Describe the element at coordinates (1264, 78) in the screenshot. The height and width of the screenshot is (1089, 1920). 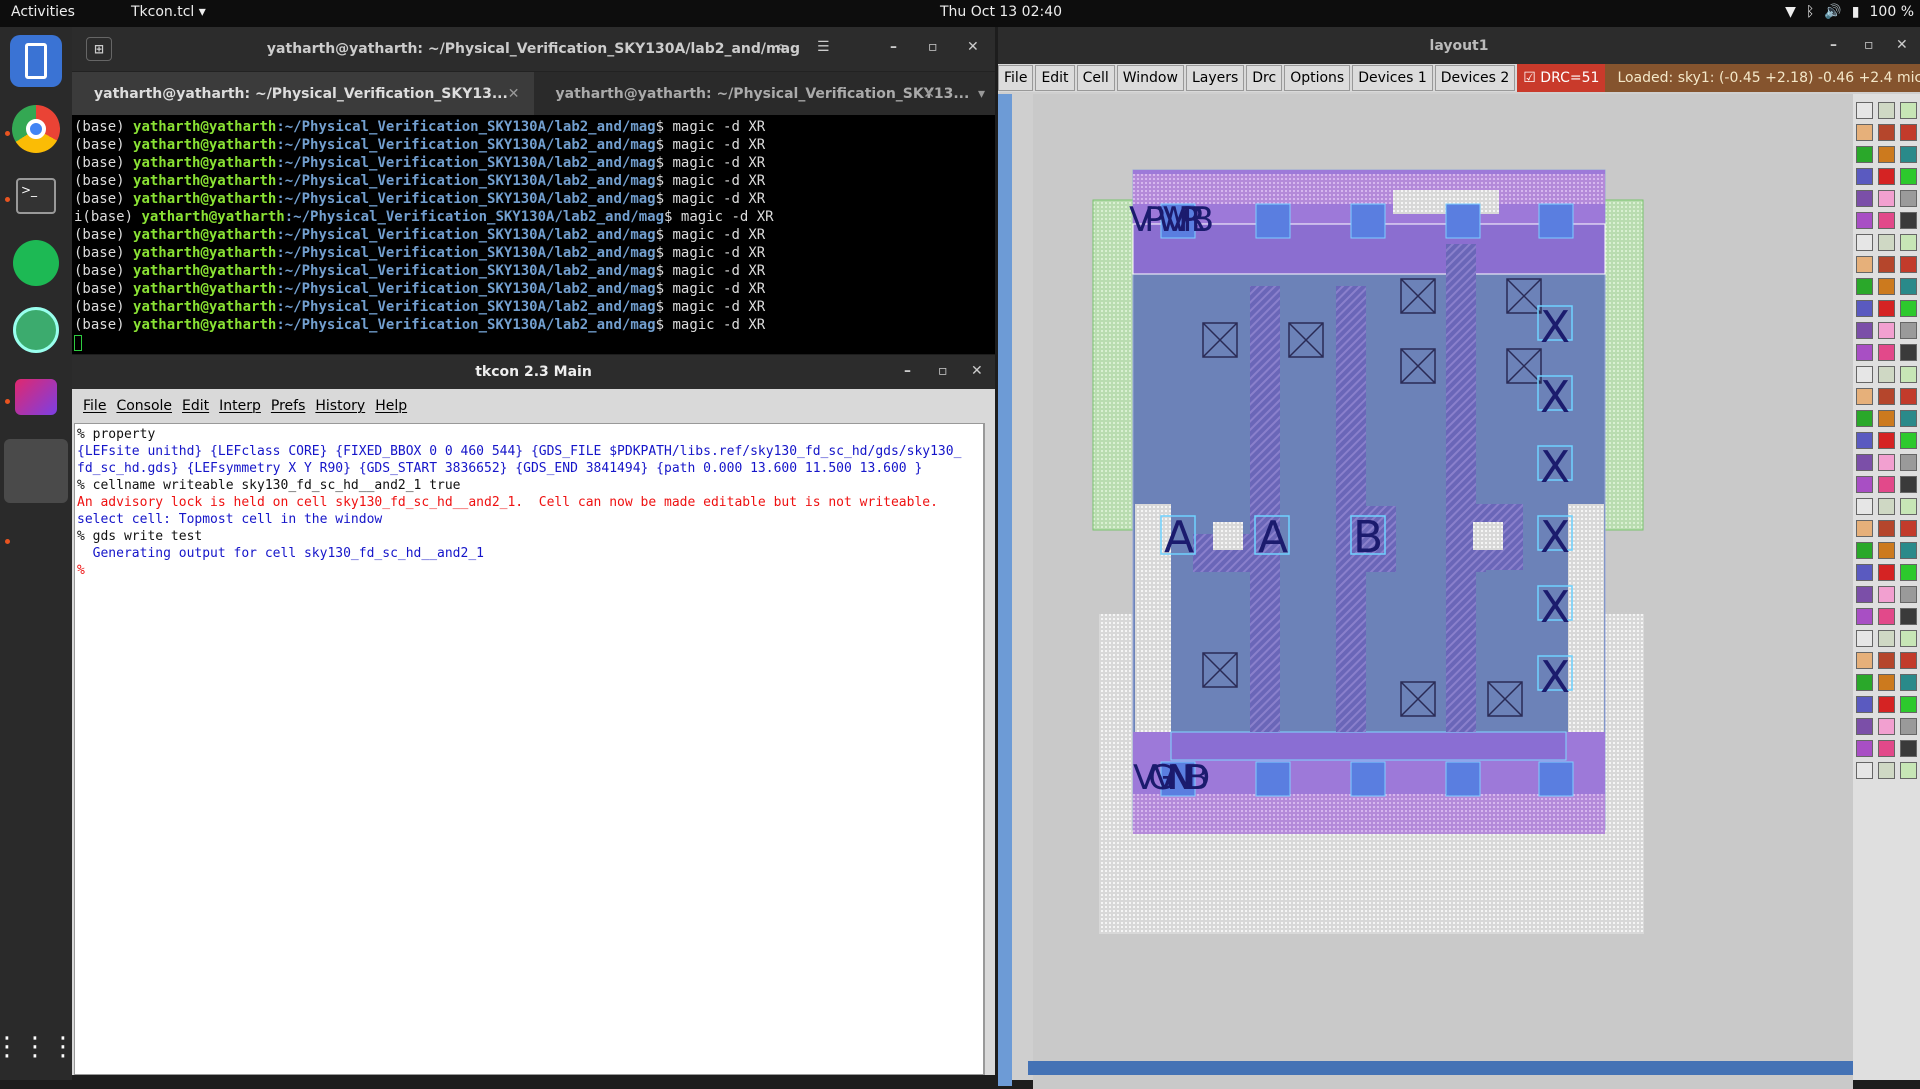
I see `menu-drc: Drc` at that location.